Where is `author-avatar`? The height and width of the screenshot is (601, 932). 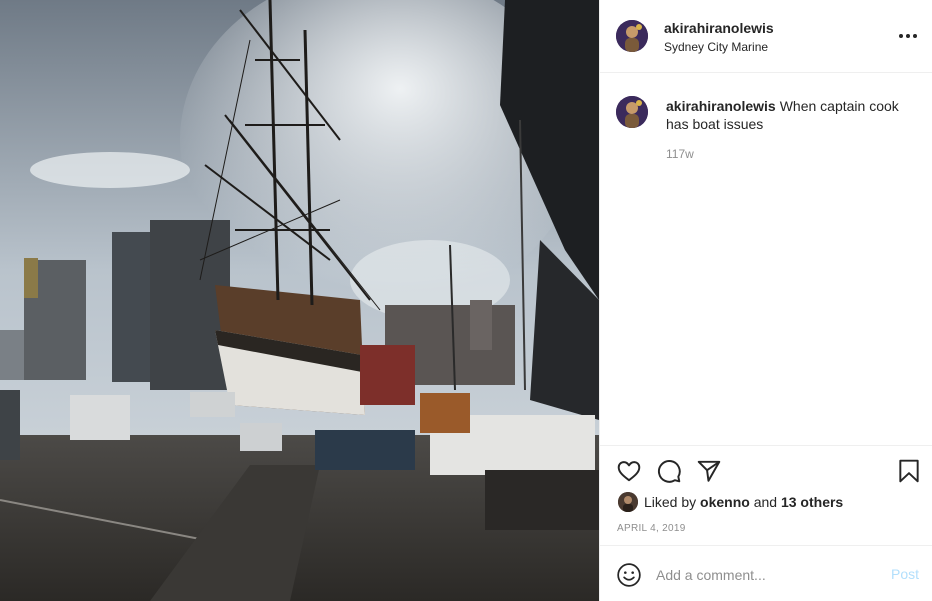 author-avatar is located at coordinates (632, 36).